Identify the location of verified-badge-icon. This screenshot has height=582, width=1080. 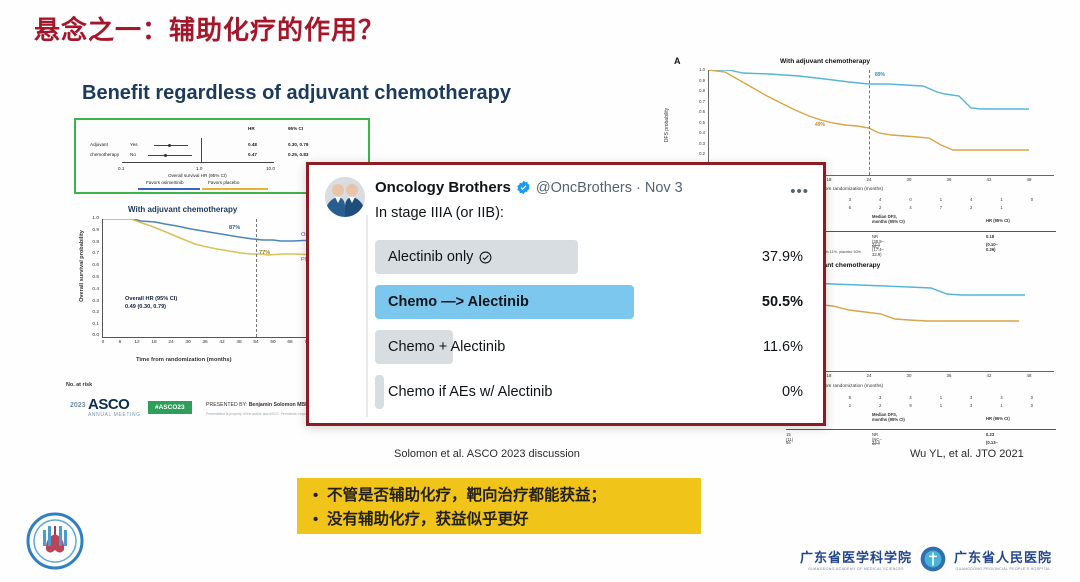
(523, 187).